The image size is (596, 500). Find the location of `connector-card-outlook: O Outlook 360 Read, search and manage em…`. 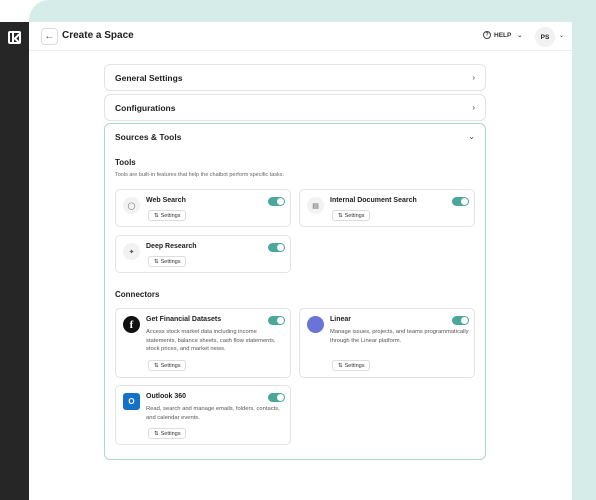

connector-card-outlook: O Outlook 360 Read, search and manage em… is located at coordinates (203, 415).